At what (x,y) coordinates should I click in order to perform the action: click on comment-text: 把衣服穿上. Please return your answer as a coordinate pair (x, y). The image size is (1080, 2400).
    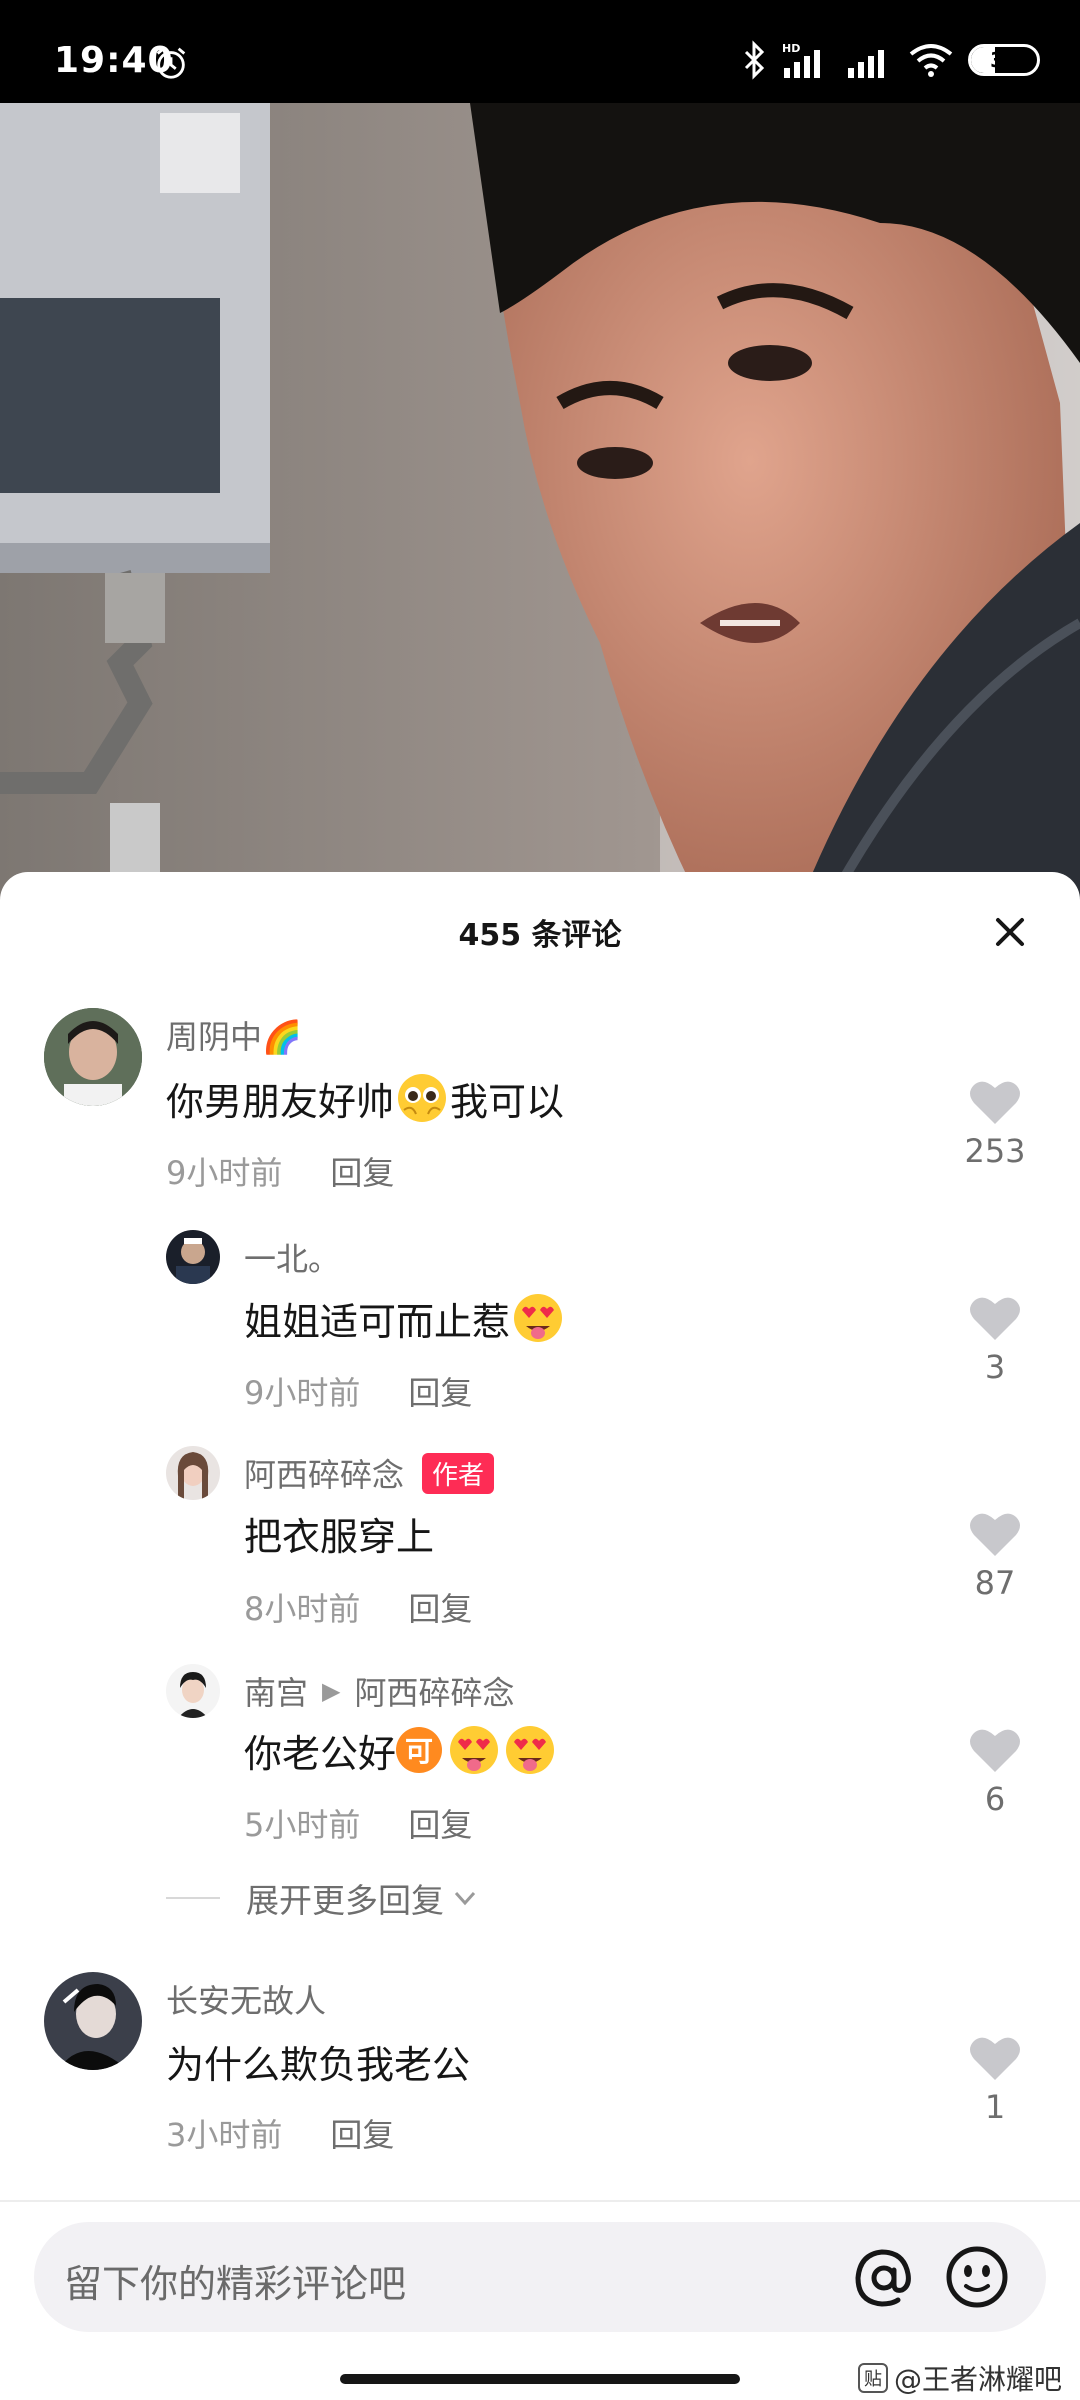
    Looking at the image, I should click on (339, 1537).